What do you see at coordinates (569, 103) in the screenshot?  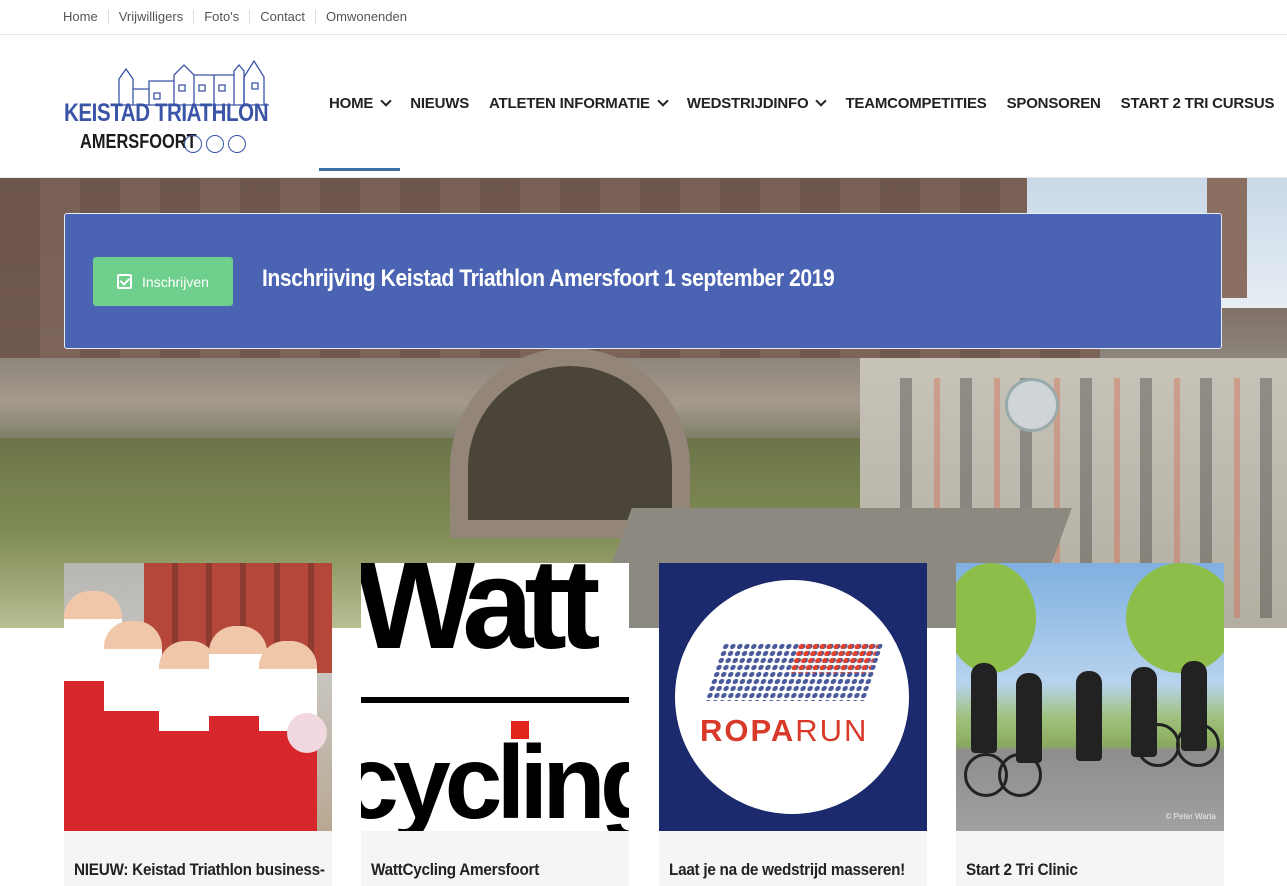 I see `nav-atleten-informatie-label: ATLETEN INFORMATIE` at bounding box center [569, 103].